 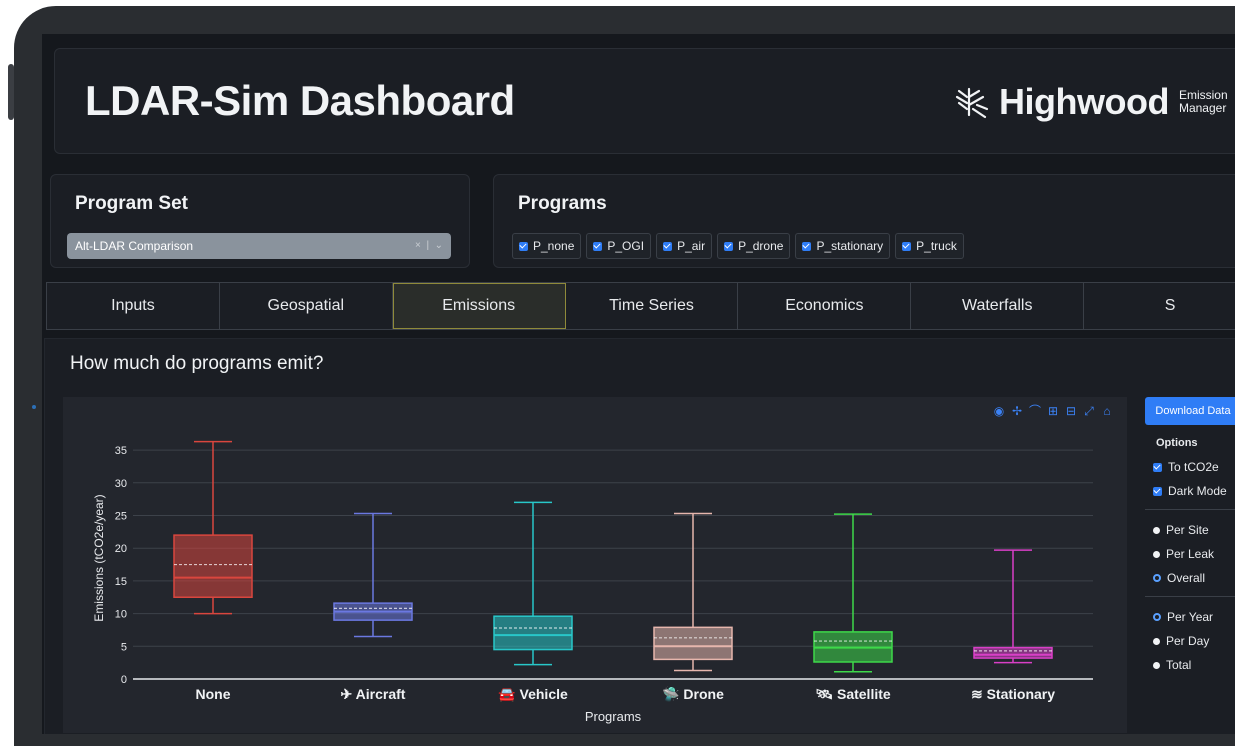 I want to click on x-axis-title: Programs, so click(x=613, y=716).